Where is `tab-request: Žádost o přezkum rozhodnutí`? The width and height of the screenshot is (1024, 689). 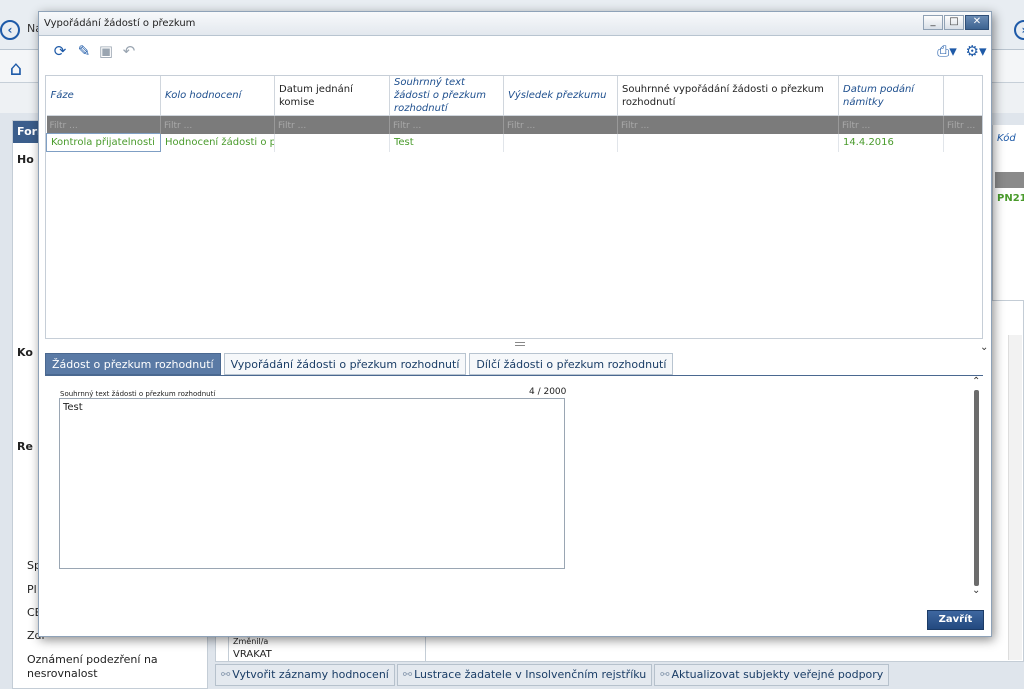 tab-request: Žádost o přezkum rozhodnutí is located at coordinates (133, 364).